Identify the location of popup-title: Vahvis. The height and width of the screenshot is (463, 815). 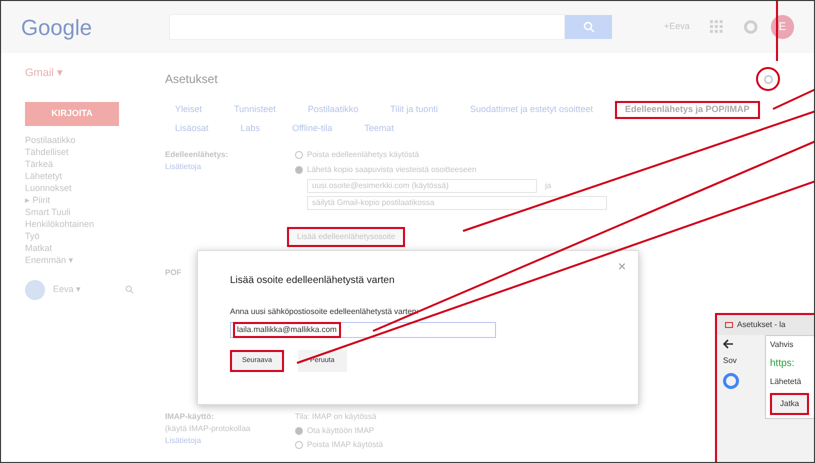
(782, 345).